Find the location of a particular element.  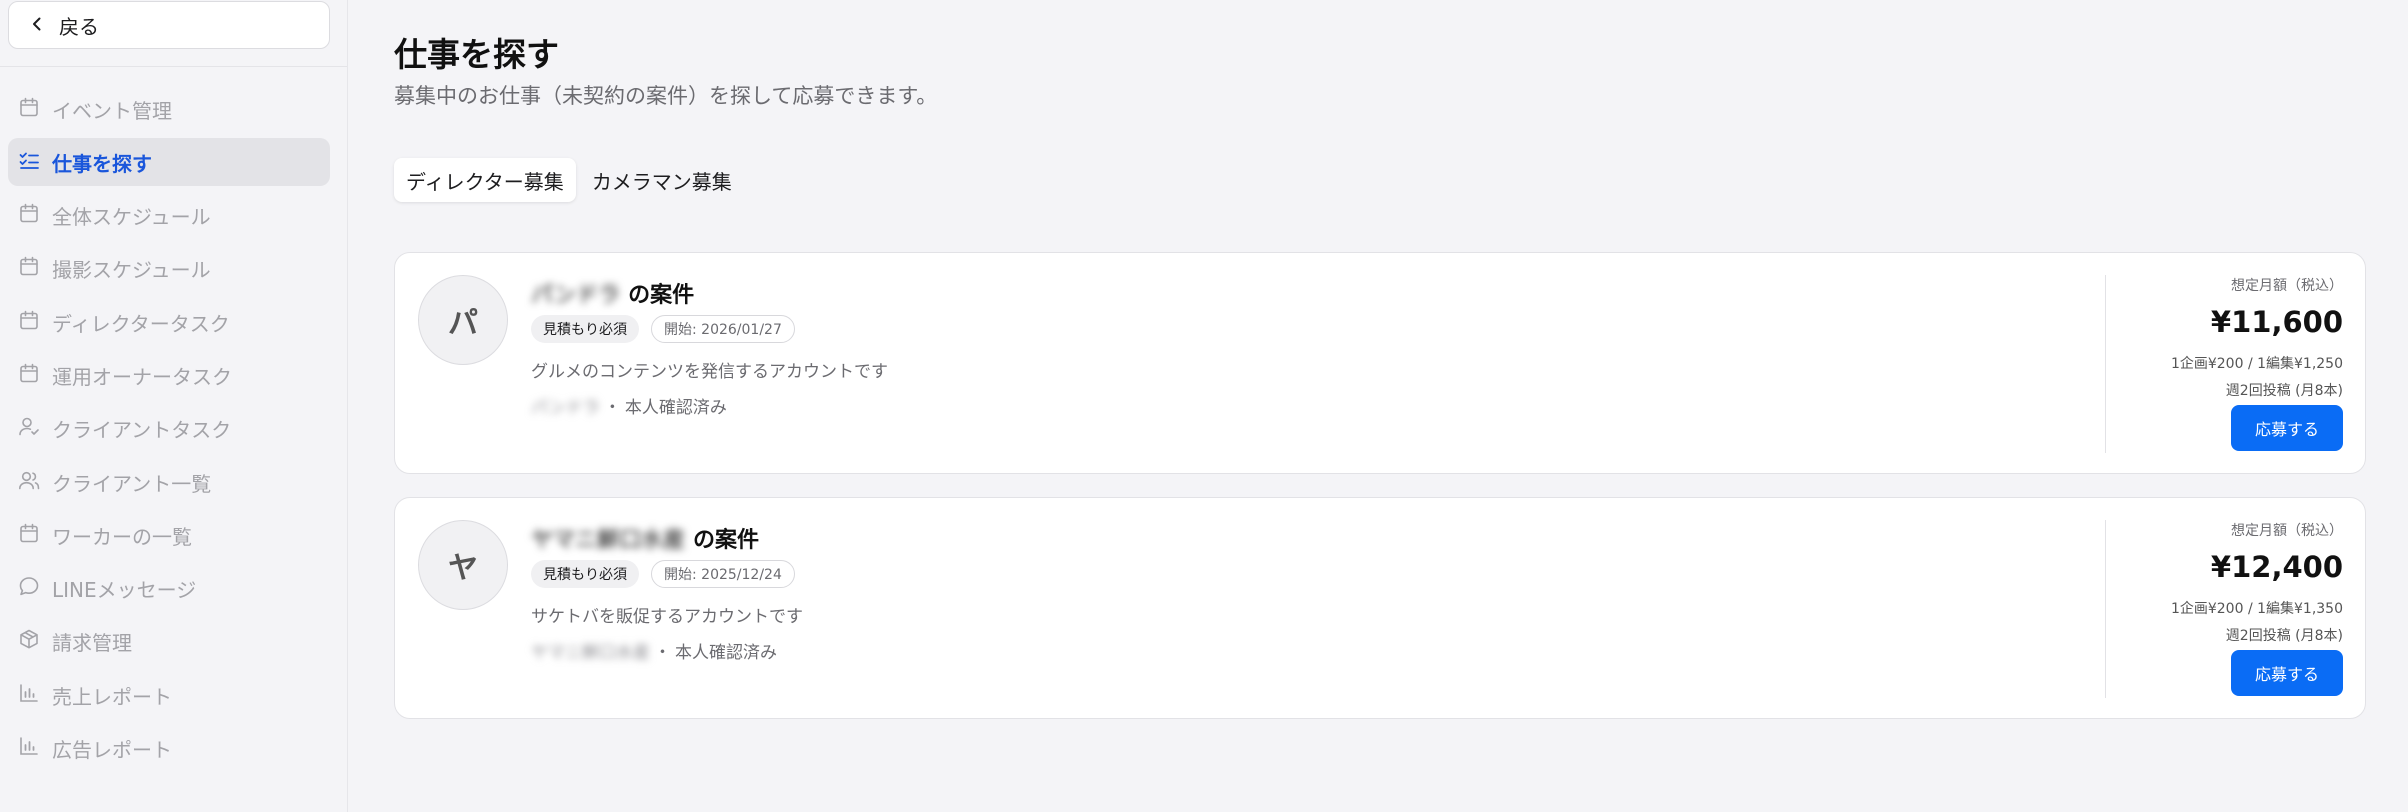

job-title: ヤマニ鮮口水産 の案件 is located at coordinates (645, 538).